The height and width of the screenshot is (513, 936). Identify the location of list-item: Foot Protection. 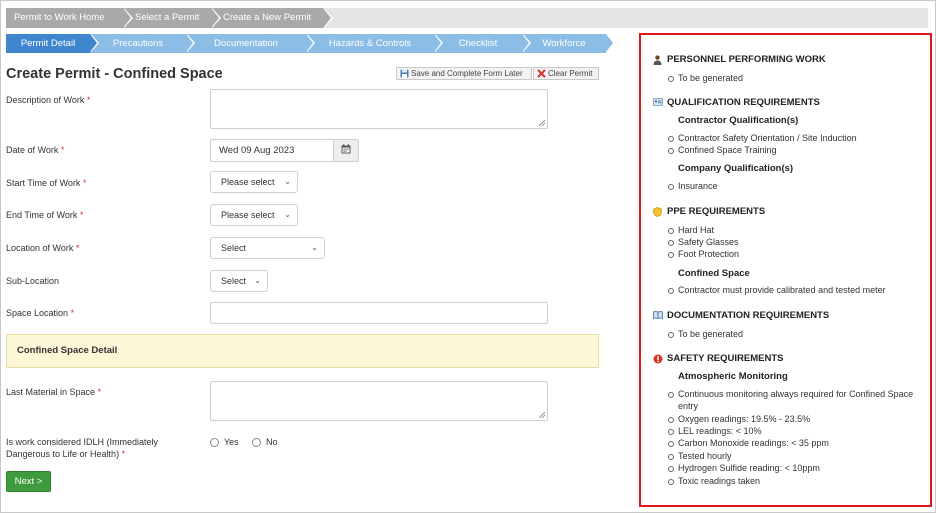
(796, 254).